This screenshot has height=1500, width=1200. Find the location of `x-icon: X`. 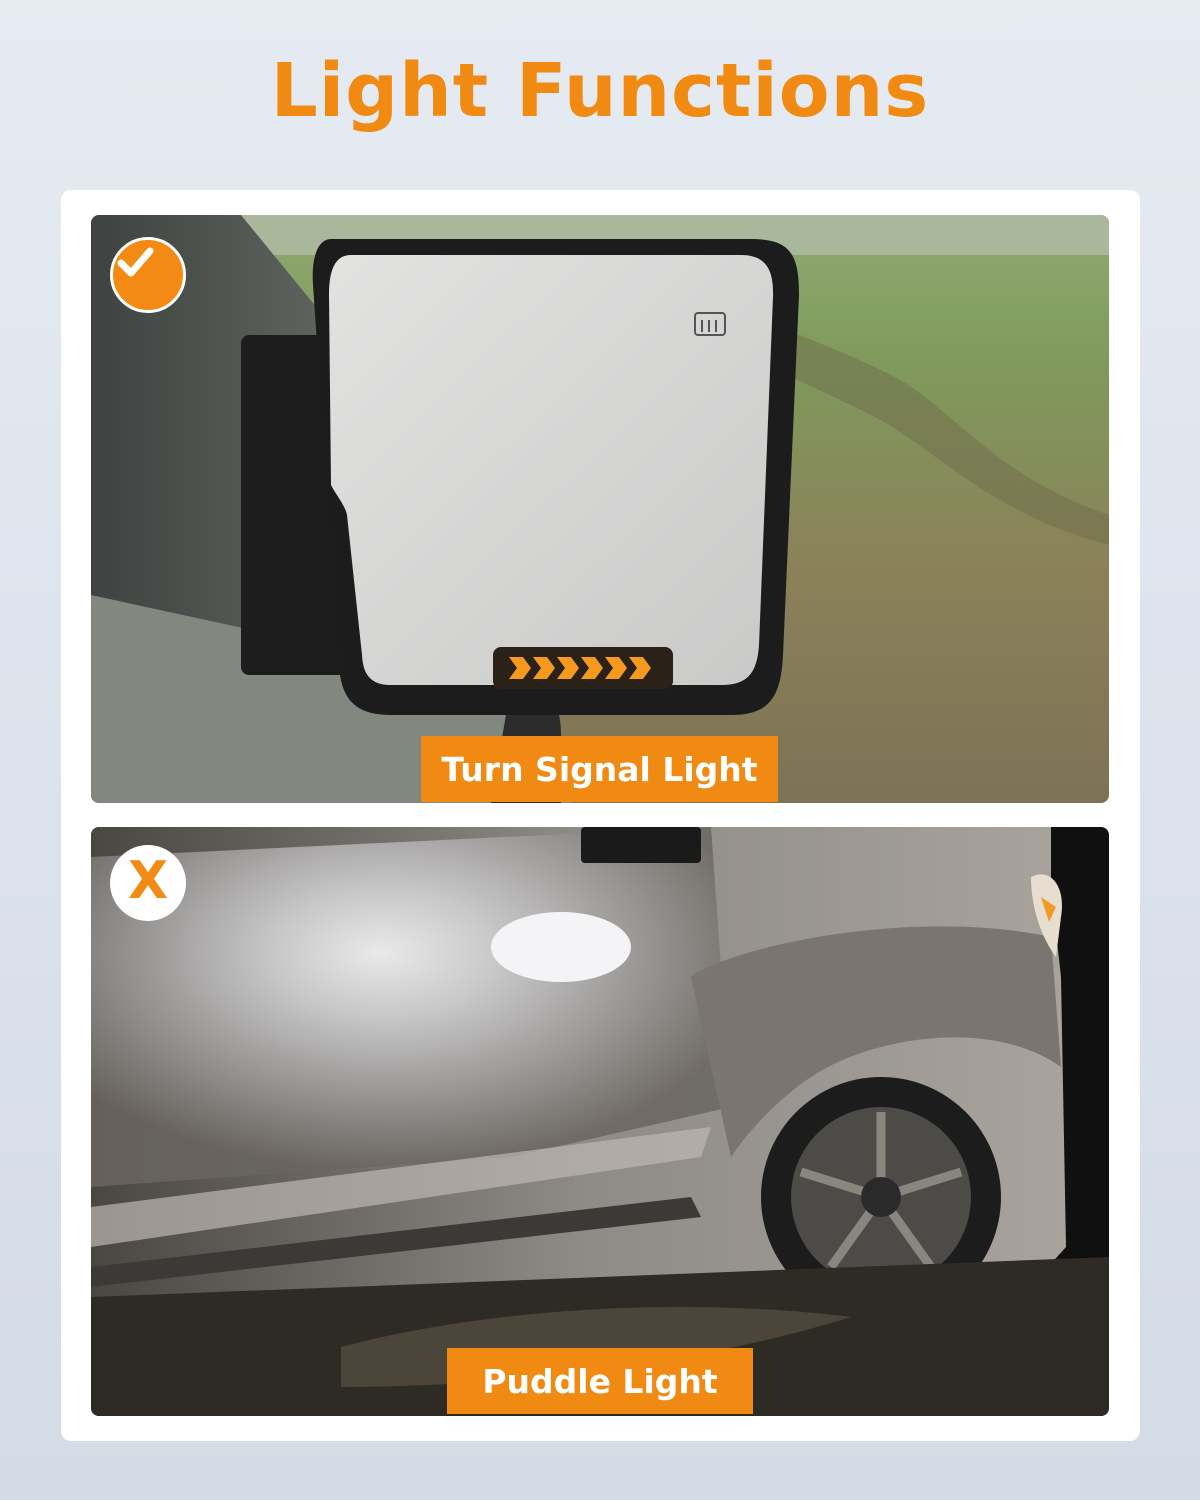

x-icon: X is located at coordinates (148, 883).